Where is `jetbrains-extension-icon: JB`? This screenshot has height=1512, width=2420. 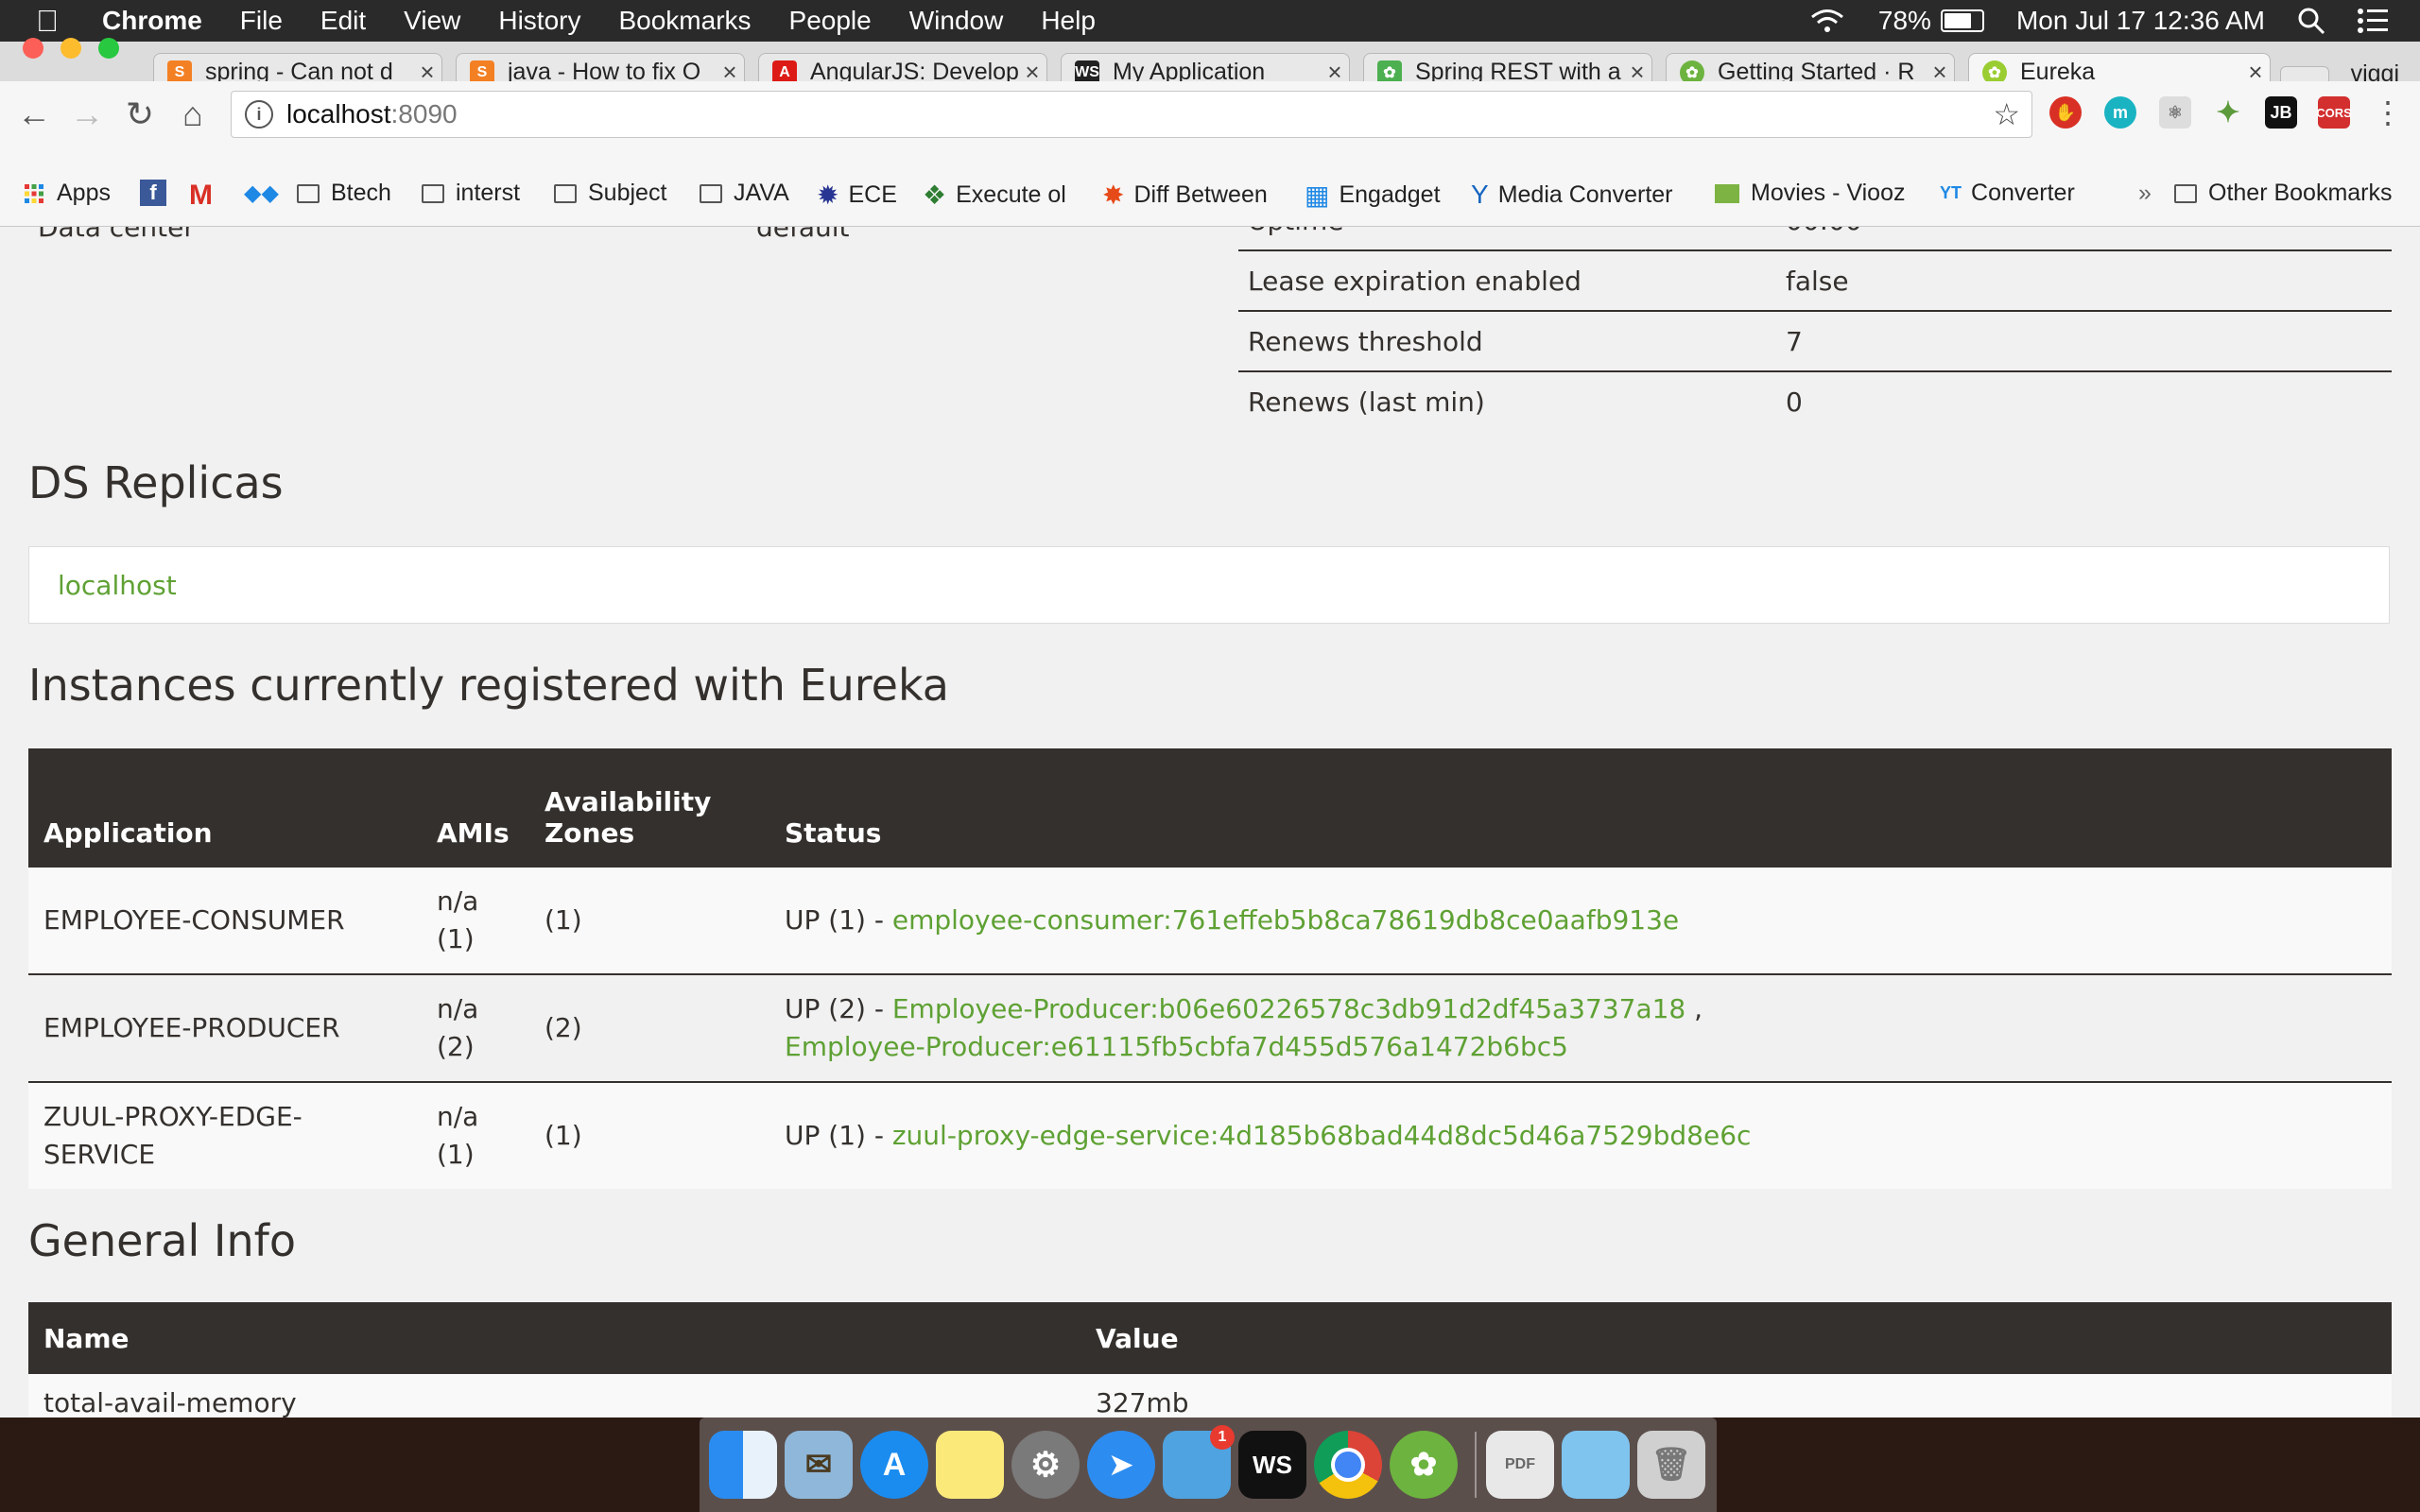
jetbrains-extension-icon: JB is located at coordinates (2281, 112).